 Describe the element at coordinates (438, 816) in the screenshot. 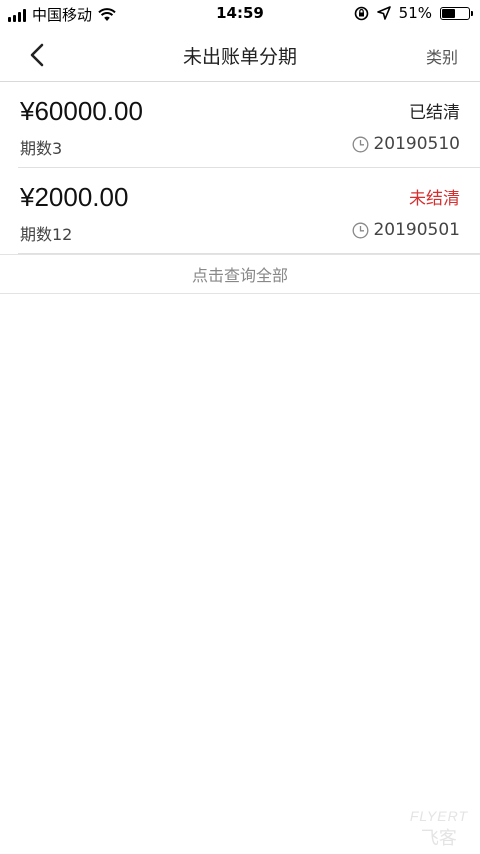

I see `watermark-top: FLYERT` at that location.